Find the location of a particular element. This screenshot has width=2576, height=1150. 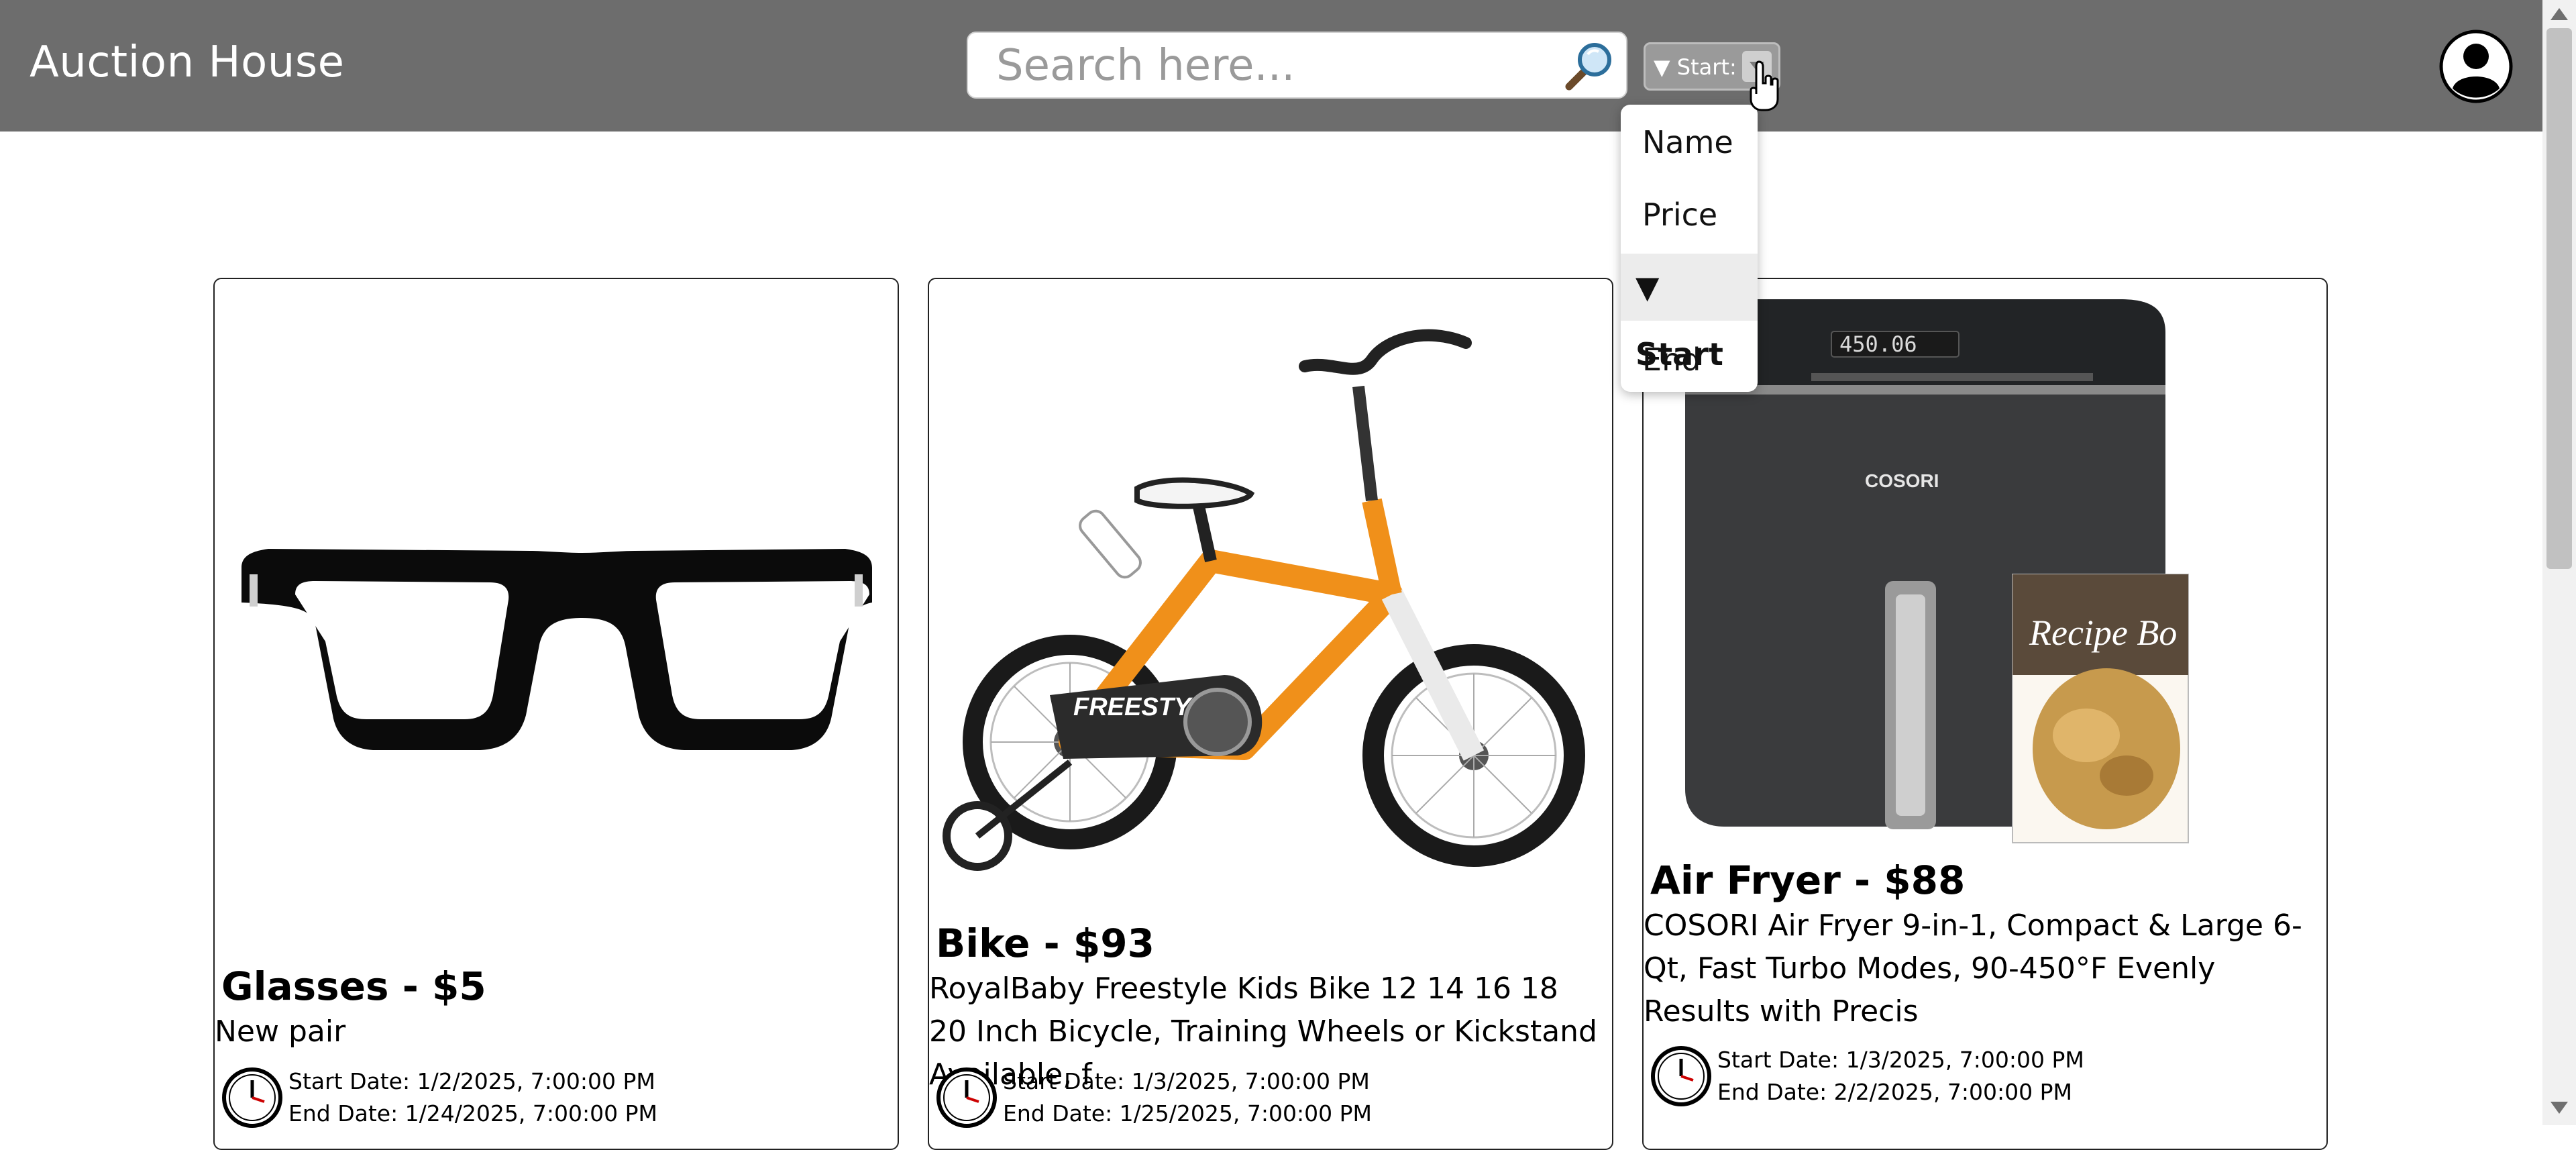

sort-select-label: ▼ Start: is located at coordinates (1695, 67).